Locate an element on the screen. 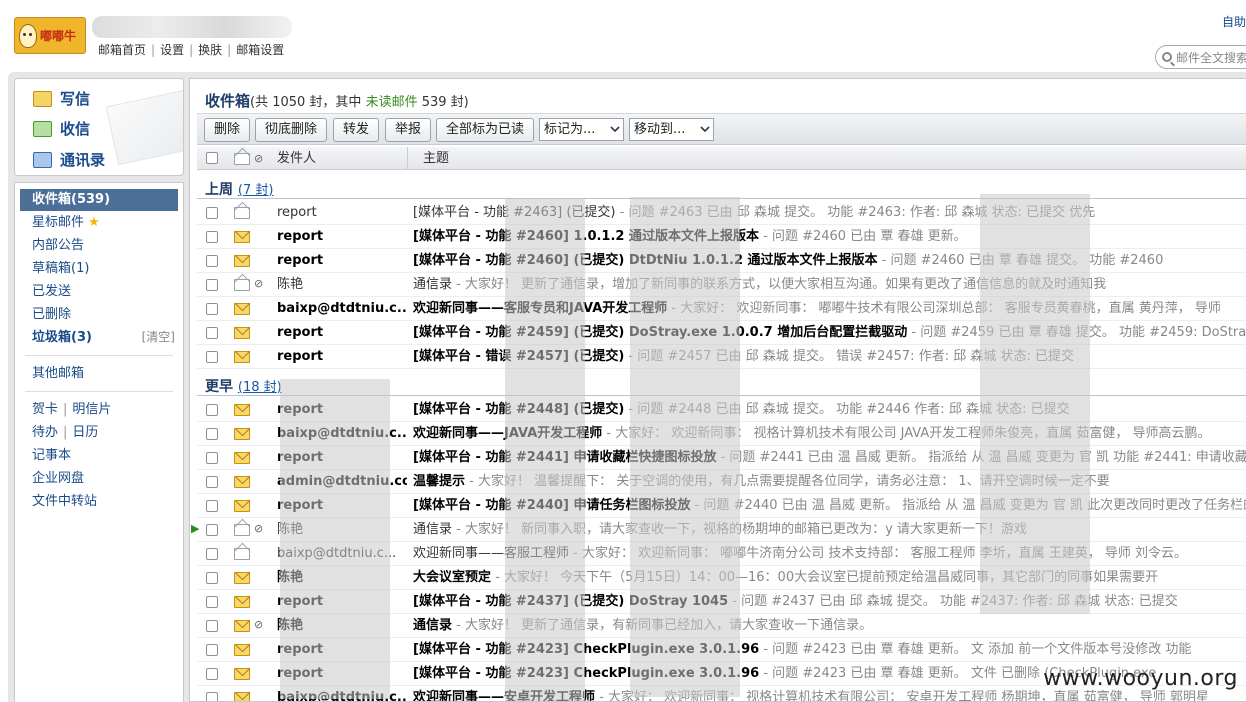 Image resolution: width=1246 pixels, height=702 pixels. compose-label: 写信 is located at coordinates (75, 99).